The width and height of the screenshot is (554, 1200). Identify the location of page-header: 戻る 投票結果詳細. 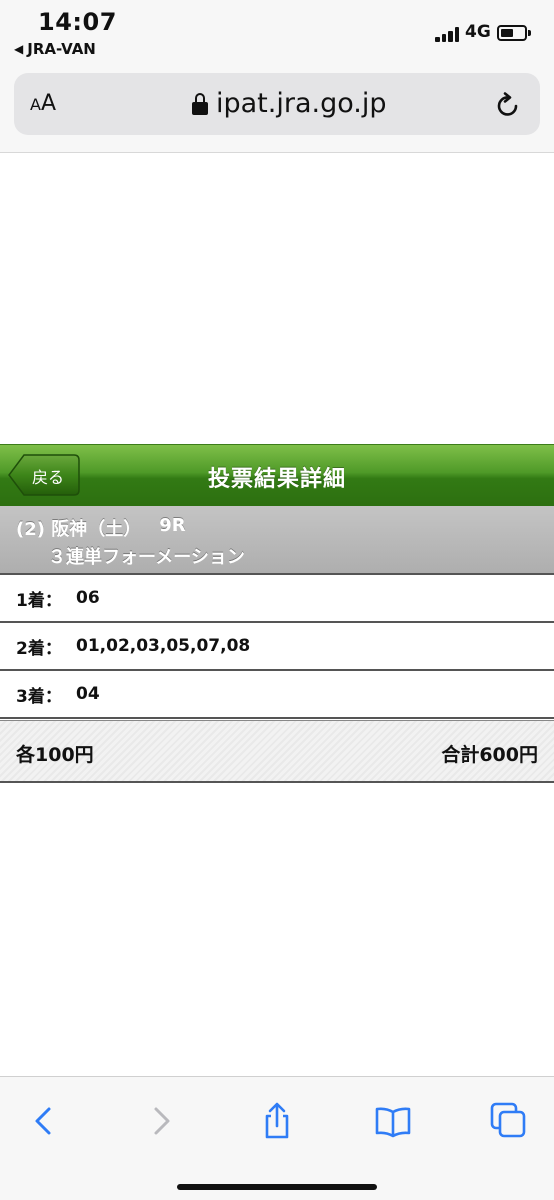
(277, 475).